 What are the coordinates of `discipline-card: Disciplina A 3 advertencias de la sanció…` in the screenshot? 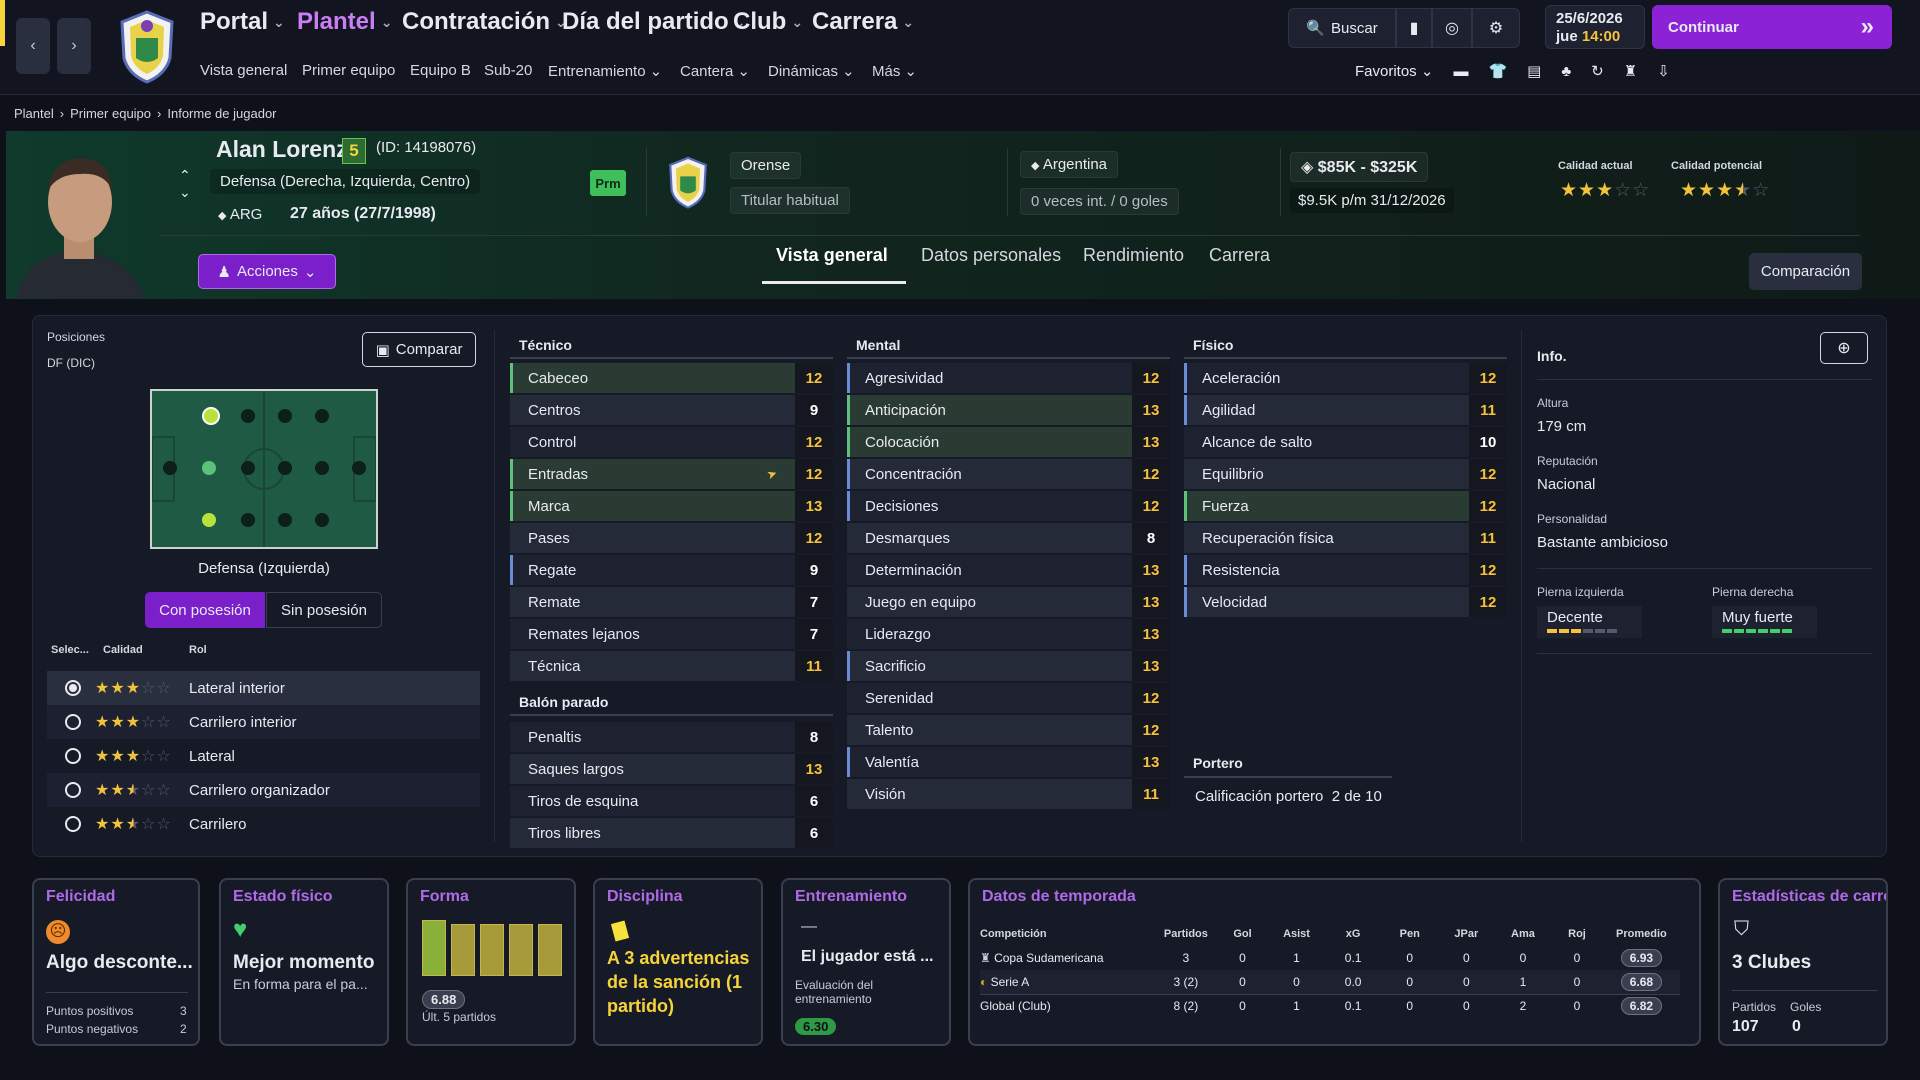 It's located at (678, 962).